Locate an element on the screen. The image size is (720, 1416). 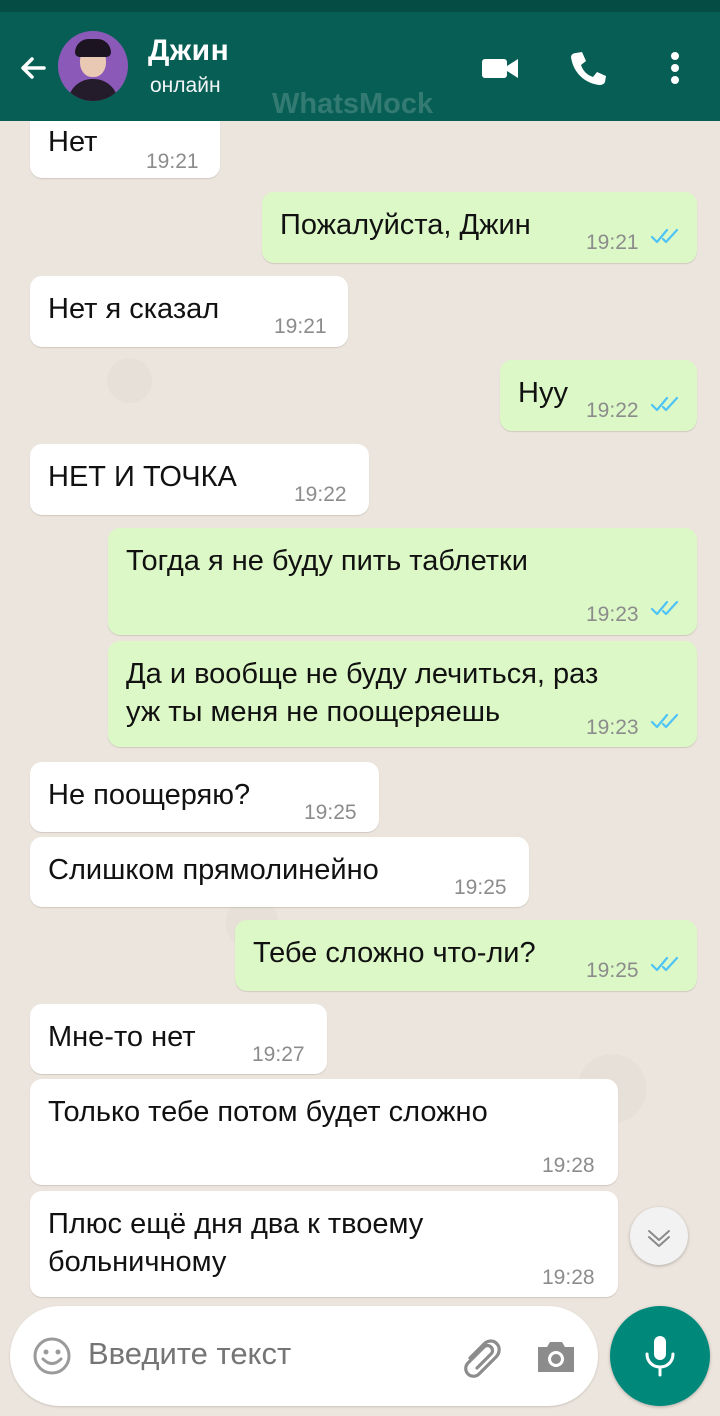
chat-header: Джин онлайн WhatsMock is located at coordinates (360, 66).